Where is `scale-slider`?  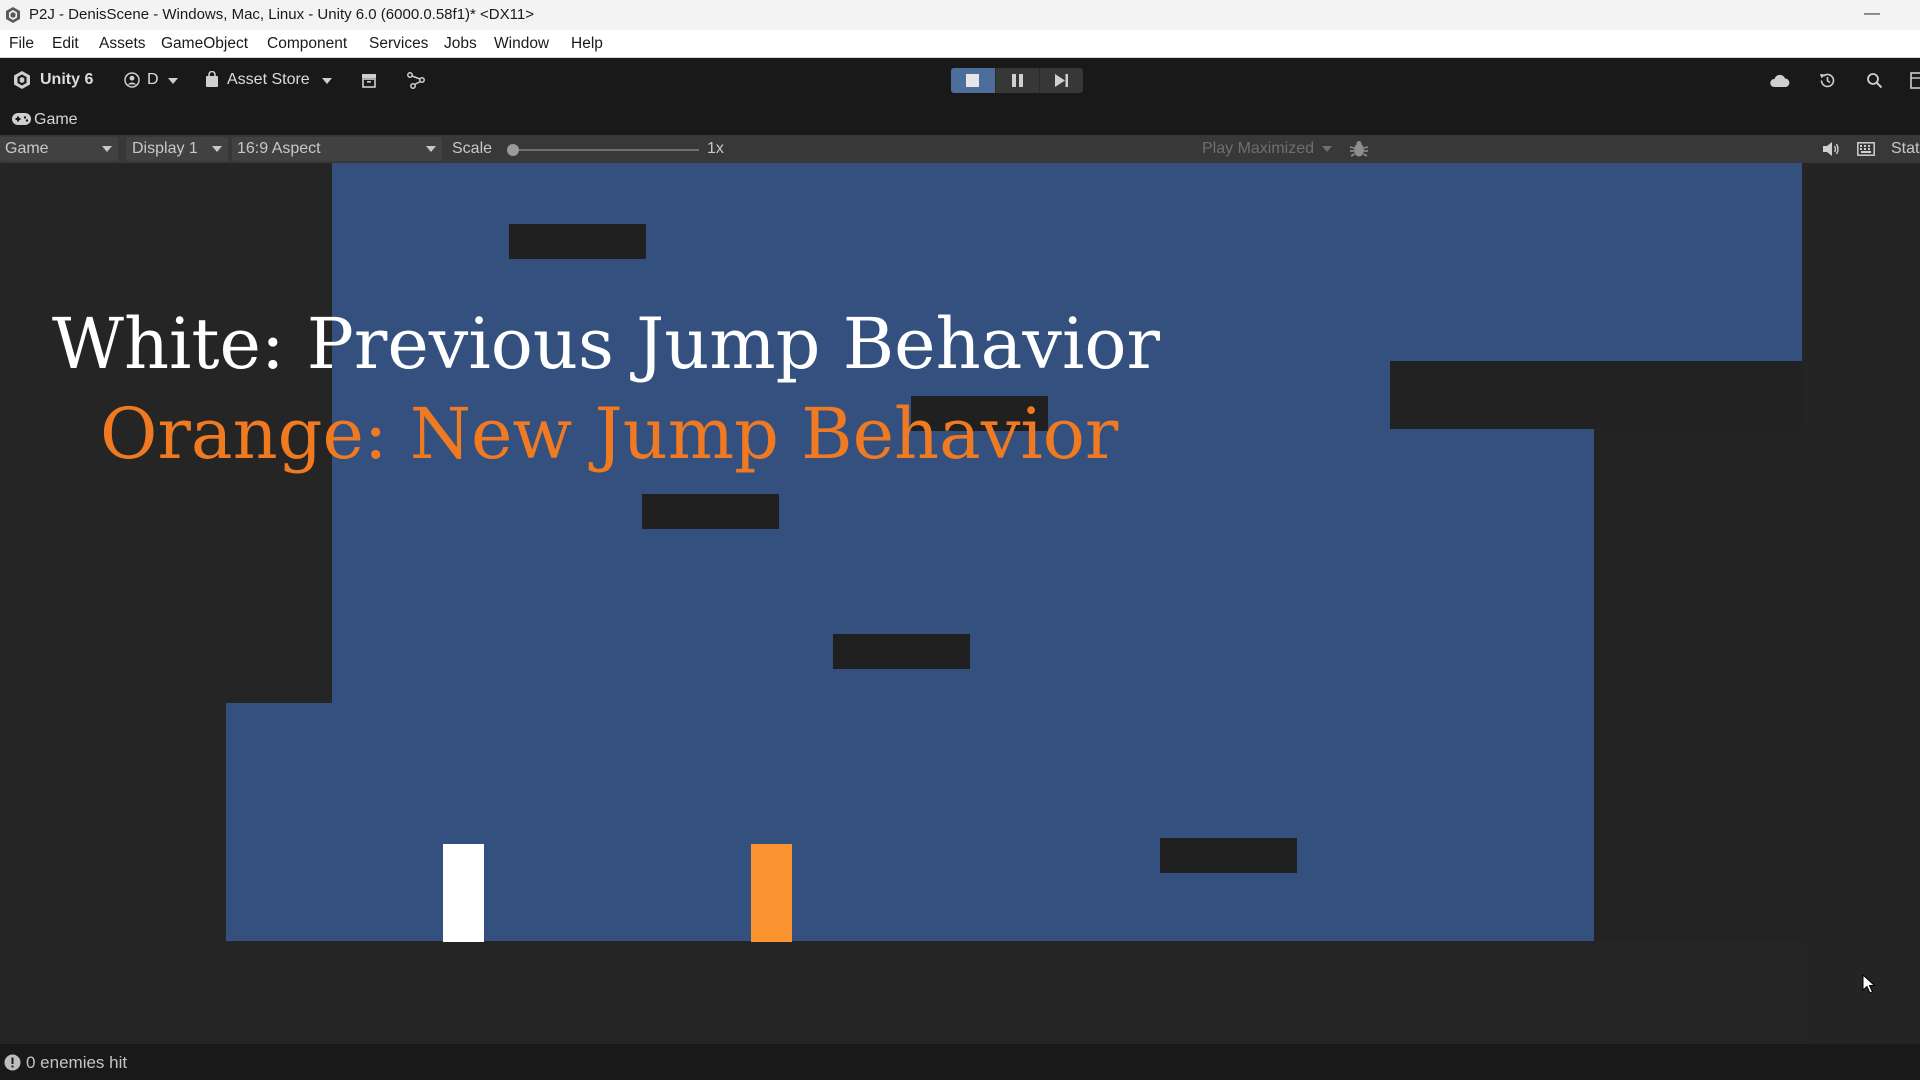 scale-slider is located at coordinates (603, 150).